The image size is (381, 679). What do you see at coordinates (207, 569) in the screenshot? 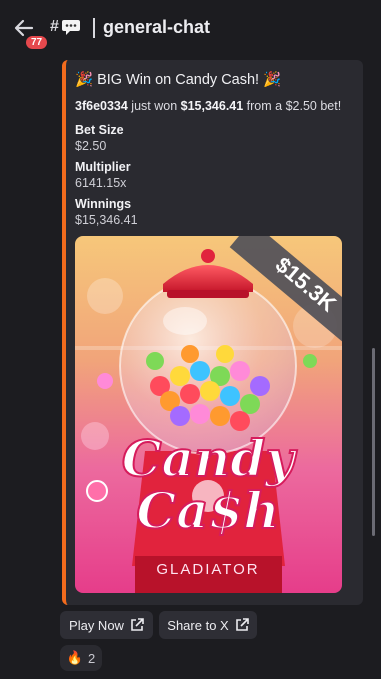
I see `provider-name: GLADIATOR` at bounding box center [207, 569].